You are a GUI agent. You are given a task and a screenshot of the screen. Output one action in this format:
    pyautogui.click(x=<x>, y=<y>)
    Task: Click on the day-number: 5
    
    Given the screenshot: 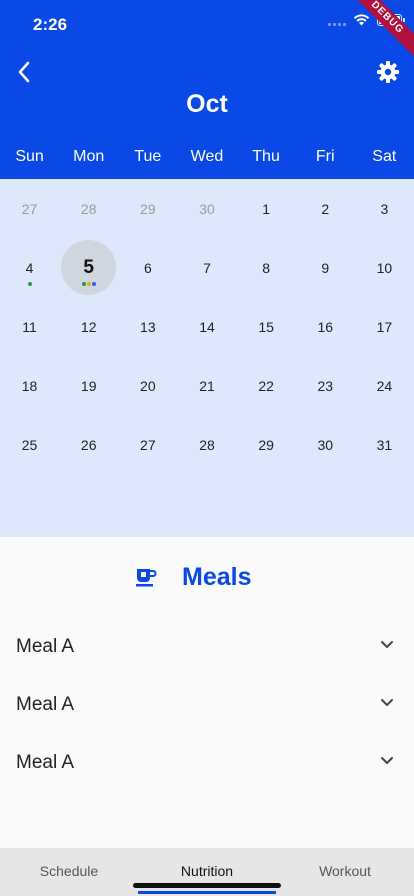 What is the action you would take?
    pyautogui.click(x=88, y=267)
    